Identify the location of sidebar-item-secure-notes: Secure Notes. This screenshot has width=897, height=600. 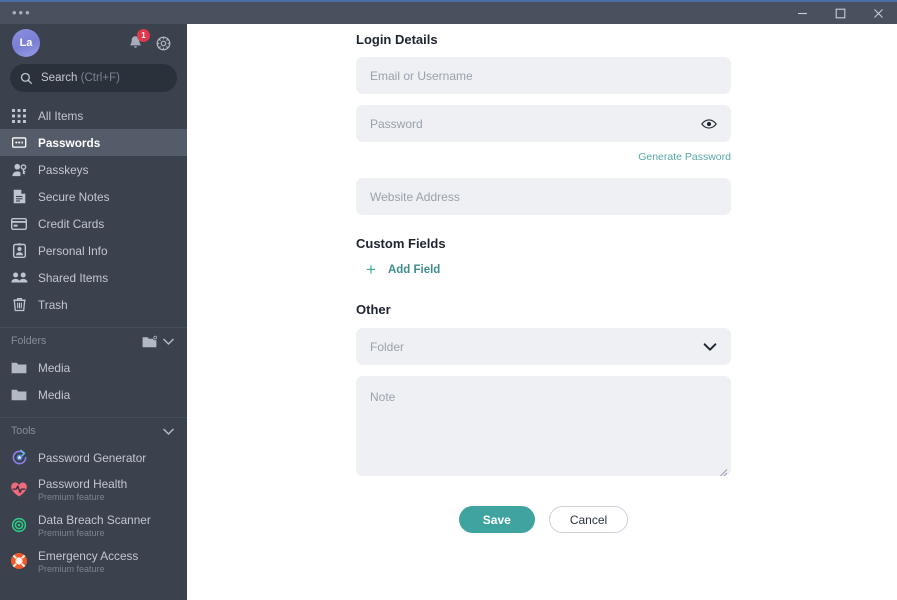
(93, 196).